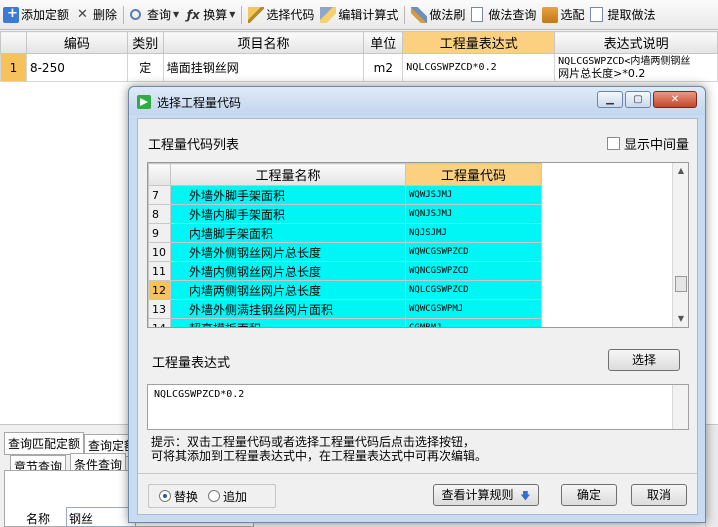 Image resolution: width=718 pixels, height=527 pixels. Describe the element at coordinates (11, 14) in the screenshot. I see `add-quota-icon` at that location.